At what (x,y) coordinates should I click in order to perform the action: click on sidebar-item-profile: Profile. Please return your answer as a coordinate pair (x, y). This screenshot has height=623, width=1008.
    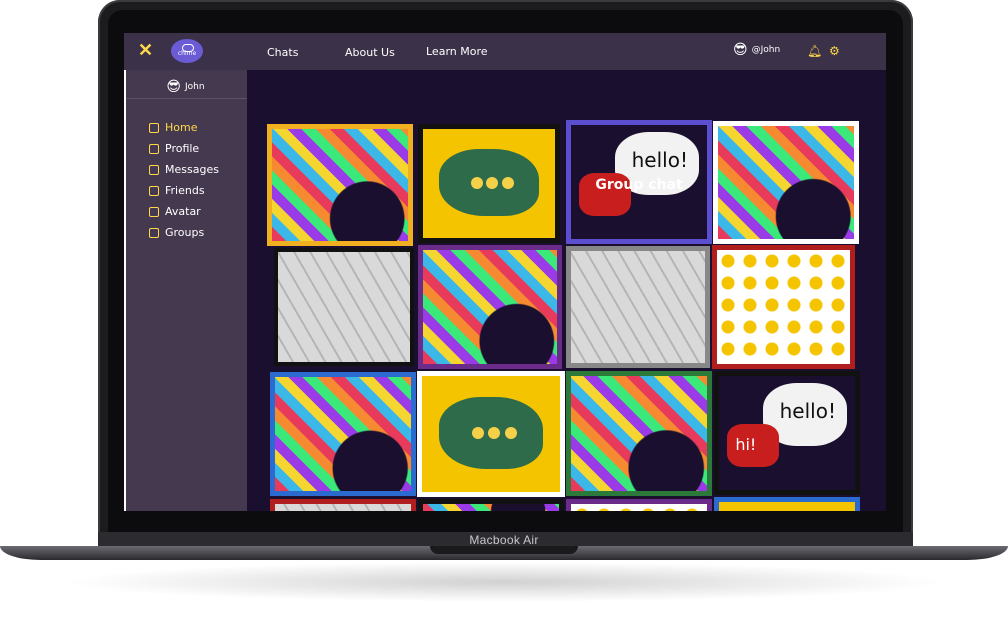
    Looking at the image, I should click on (174, 148).